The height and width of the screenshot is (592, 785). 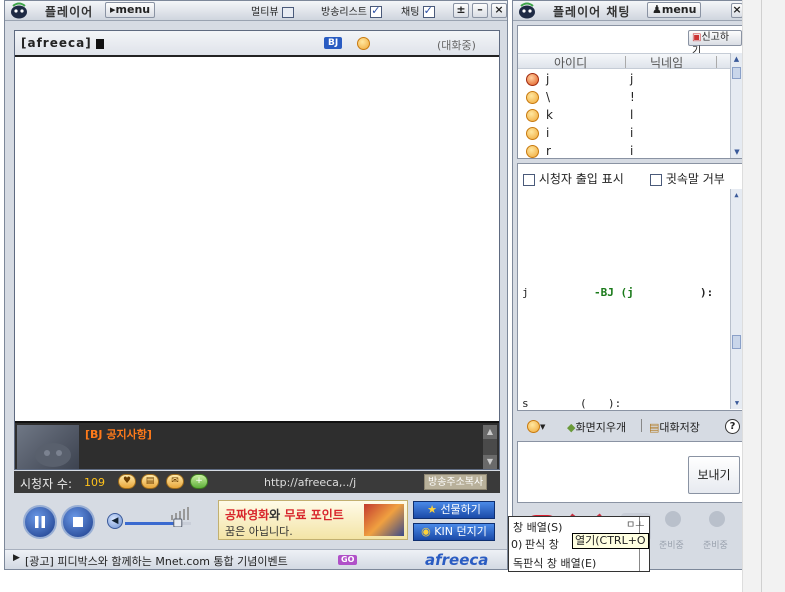 I want to click on sunglasses-face-icon, so click(x=533, y=426).